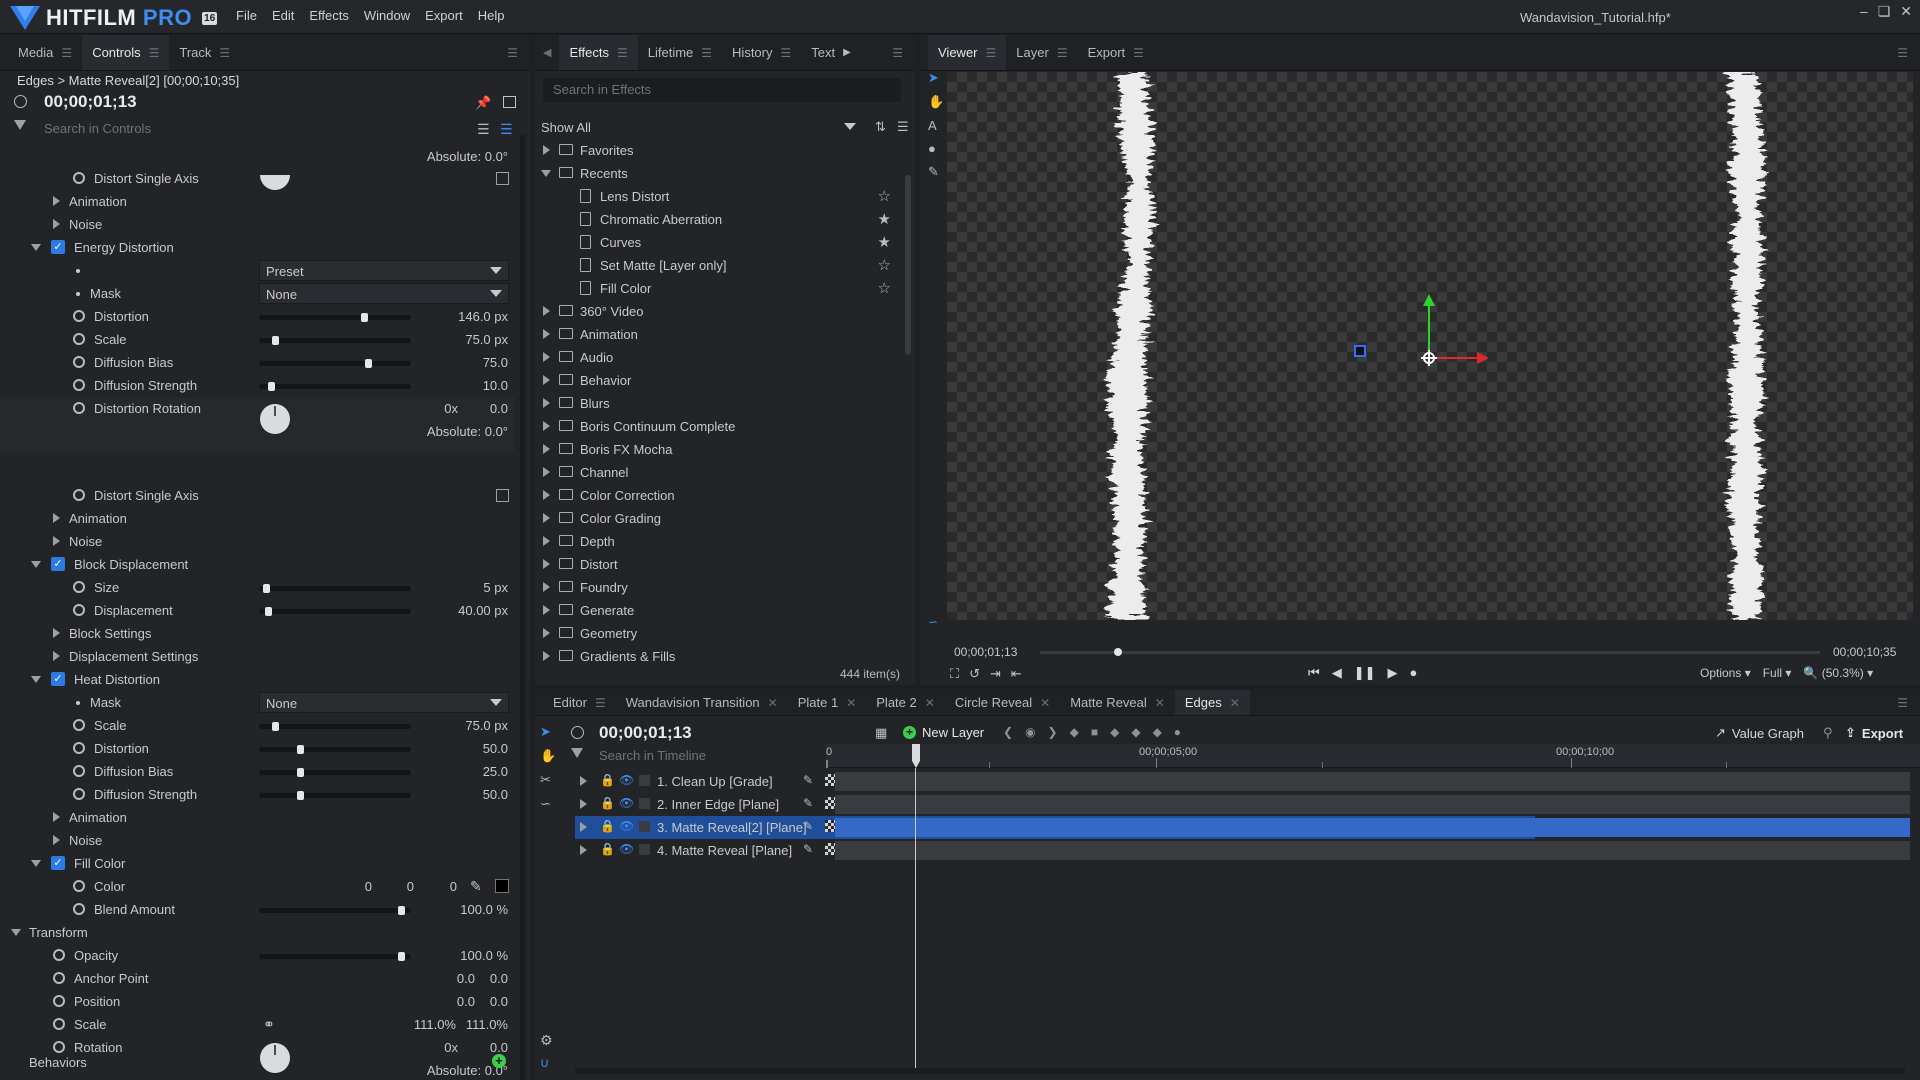  What do you see at coordinates (335, 749) in the screenshot?
I see `distortion-slider` at bounding box center [335, 749].